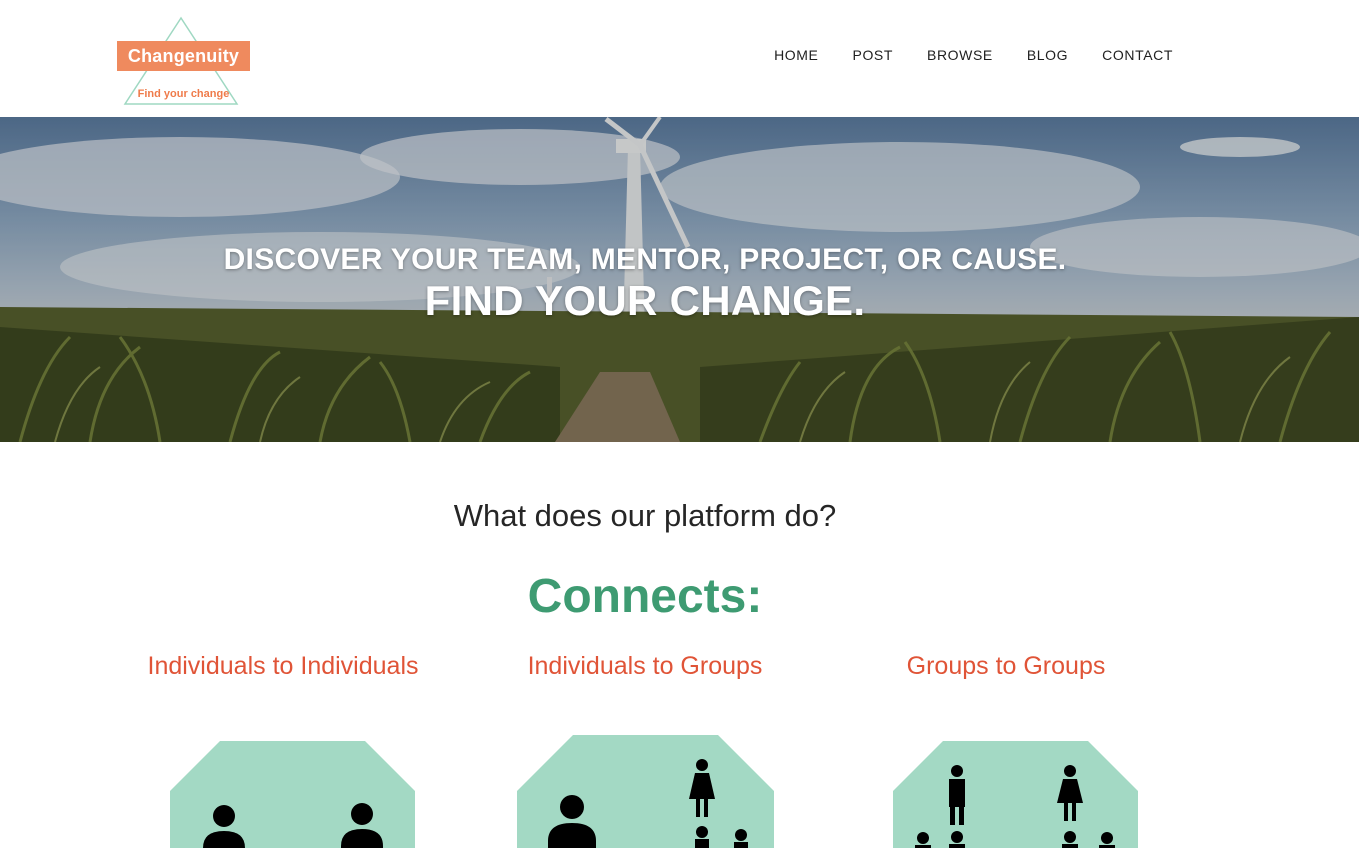 Image resolution: width=1359 pixels, height=848 pixels. Describe the element at coordinates (645, 515) in the screenshot. I see `section-question: What does our platform do?` at that location.